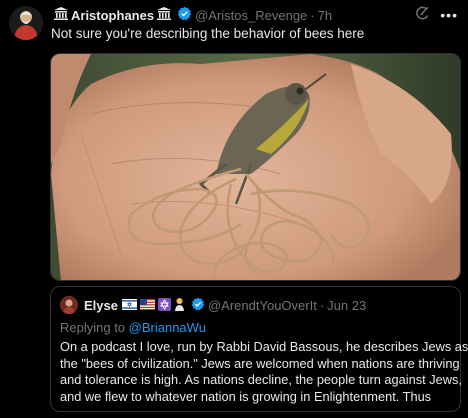  I want to click on tweet-actions: •••, so click(436, 15).